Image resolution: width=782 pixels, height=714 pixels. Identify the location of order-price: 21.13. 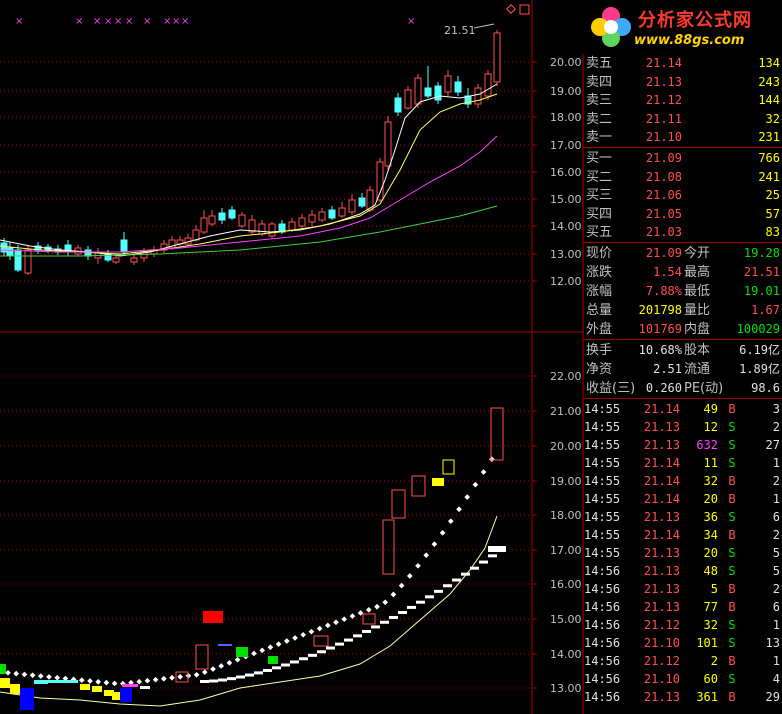
(663, 81).